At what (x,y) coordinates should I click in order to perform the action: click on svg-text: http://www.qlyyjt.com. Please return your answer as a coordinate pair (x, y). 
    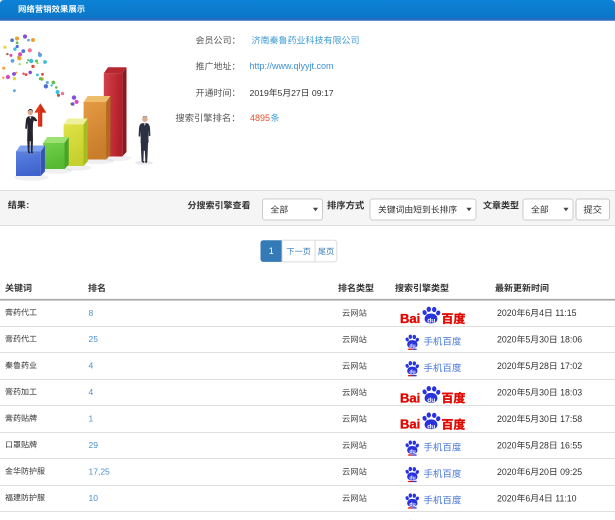
    Looking at the image, I should click on (292, 66).